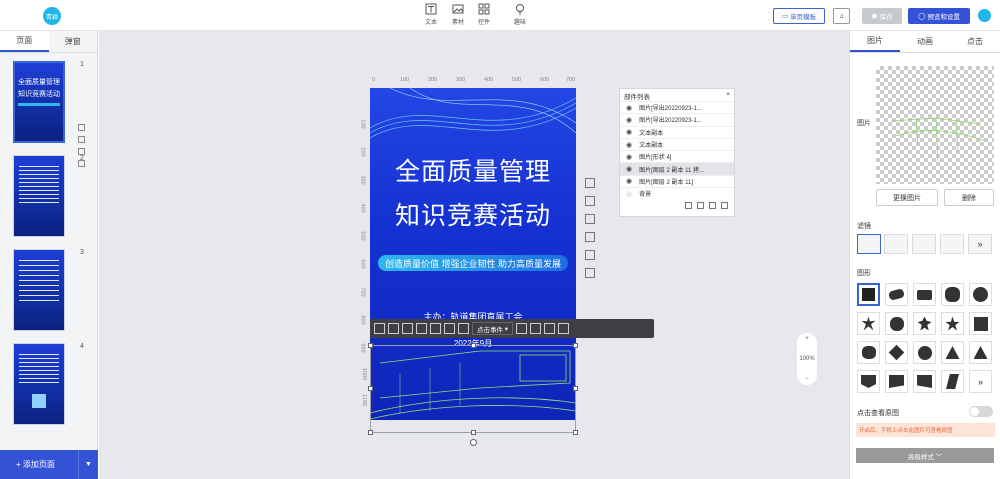 Image resolution: width=1000 pixels, height=479 pixels. Describe the element at coordinates (952, 381) in the screenshot. I see `shape-parallelogram` at that location.